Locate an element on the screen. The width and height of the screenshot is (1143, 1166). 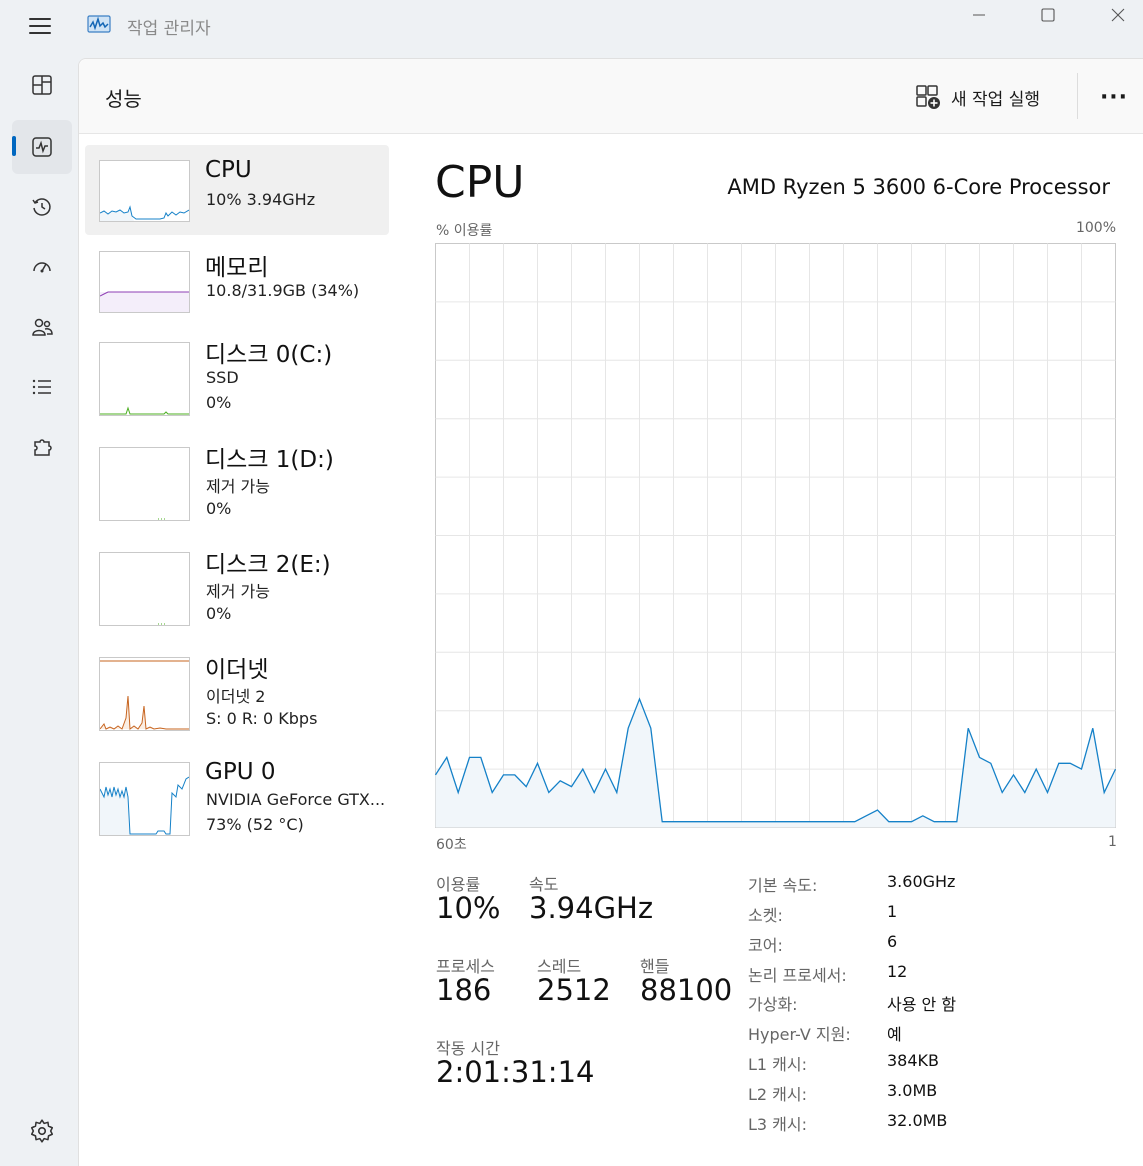
resource-ethernet: 이더넷 이더넷 2 S: 0 R: 0 Kbps is located at coordinates (237, 702).